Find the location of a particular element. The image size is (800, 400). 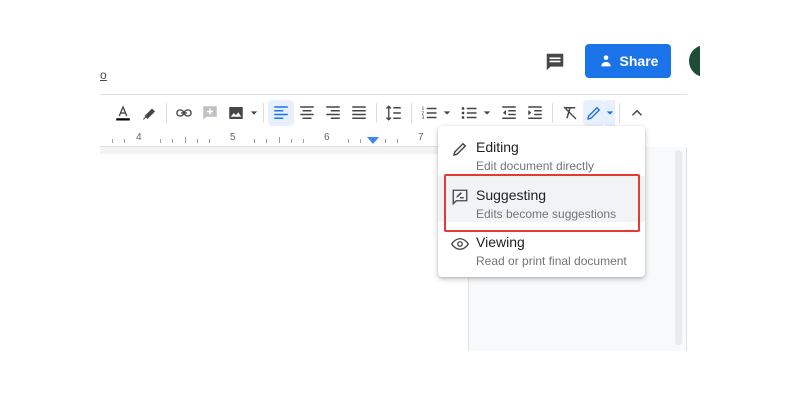

share-button: Share is located at coordinates (628, 61).